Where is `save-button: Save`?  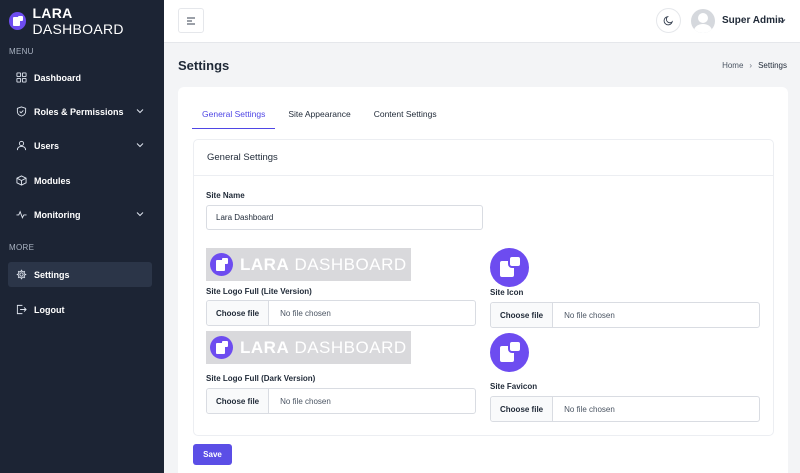 save-button: Save is located at coordinates (212, 454).